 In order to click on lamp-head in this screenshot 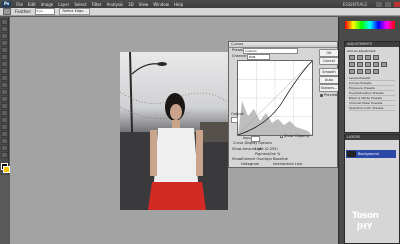, I will do `click(162, 64)`.